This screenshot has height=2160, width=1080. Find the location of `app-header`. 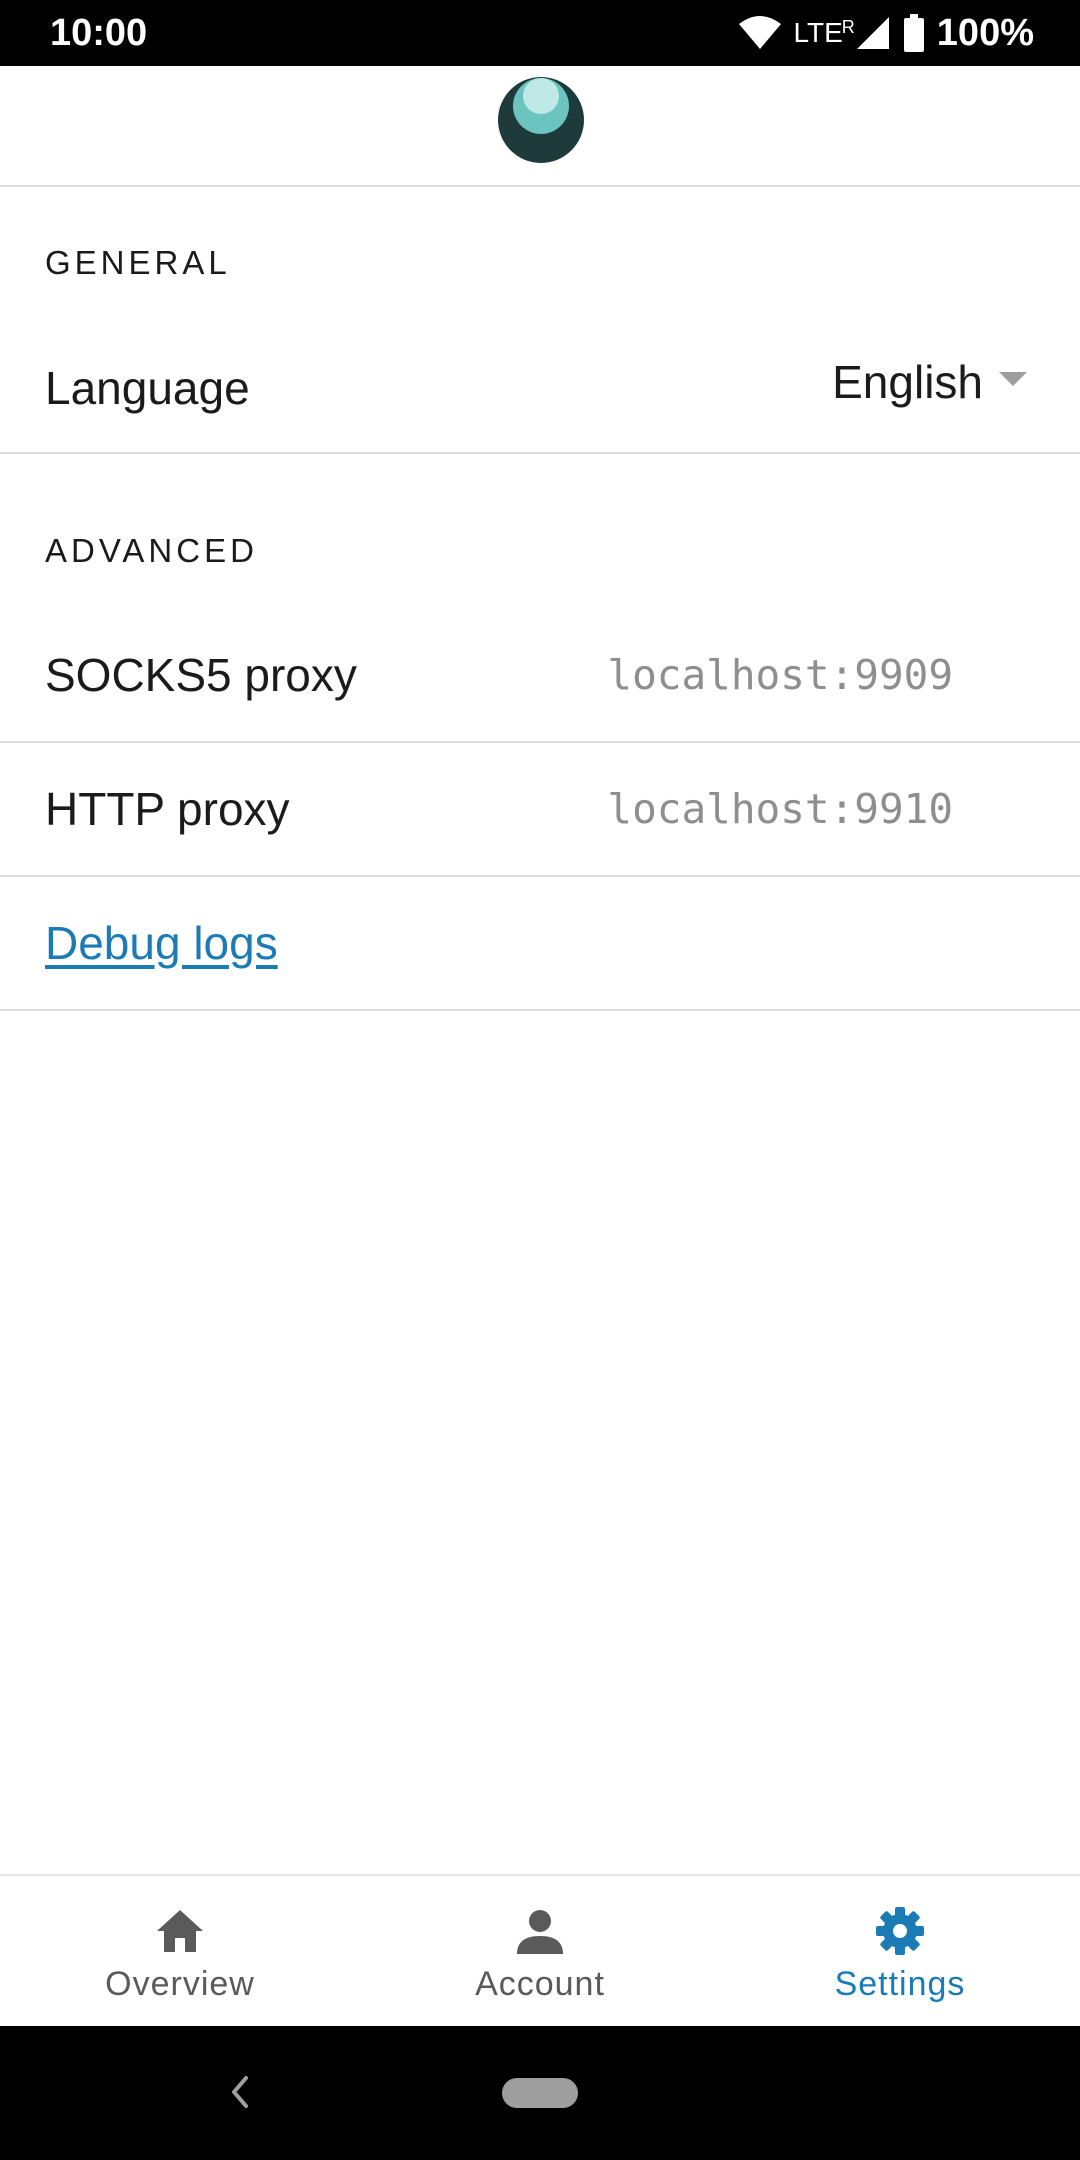

app-header is located at coordinates (540, 126).